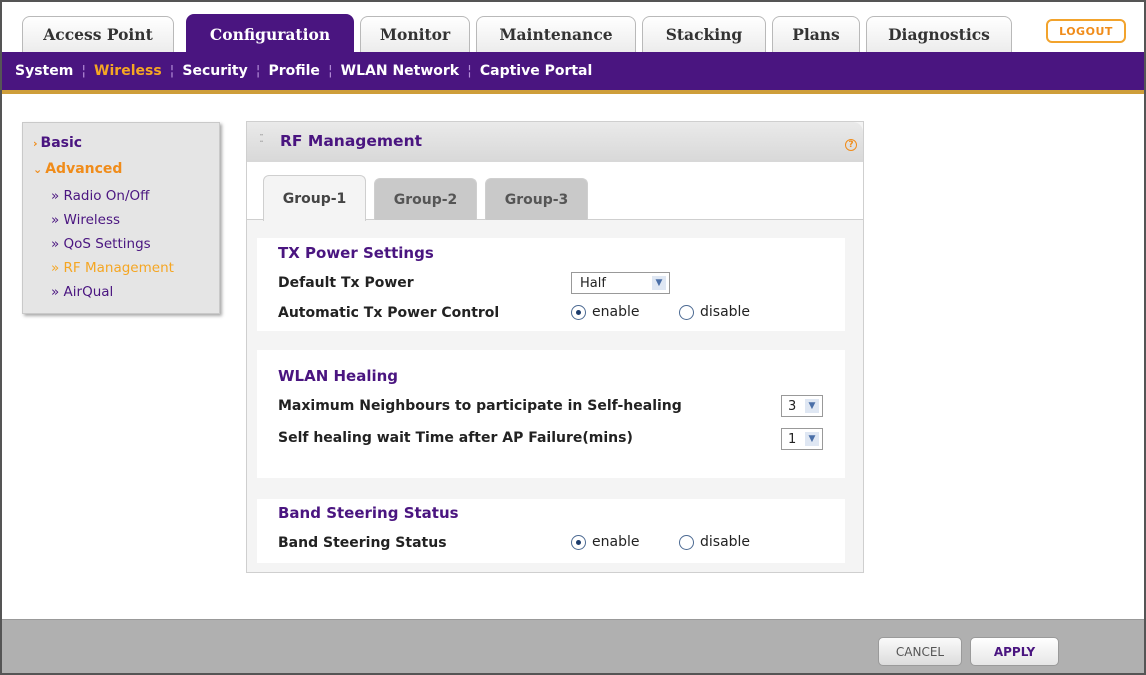  I want to click on panel-header: ⁚⁚ RF Management ?, so click(555, 142).